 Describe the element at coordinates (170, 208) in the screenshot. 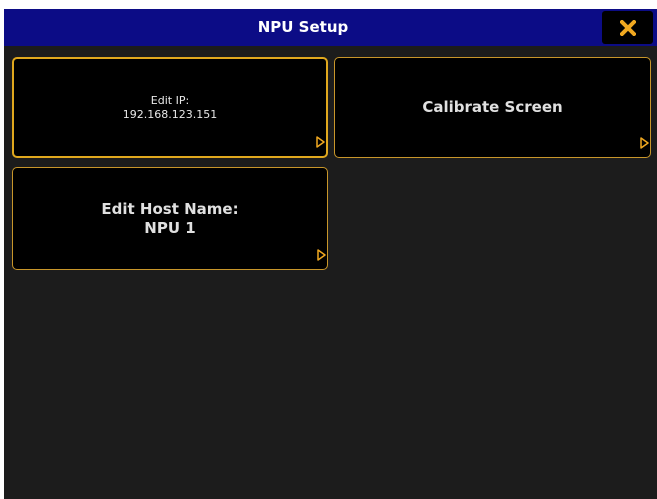

I see `edit-host-name-label: Edit Host Name:` at that location.